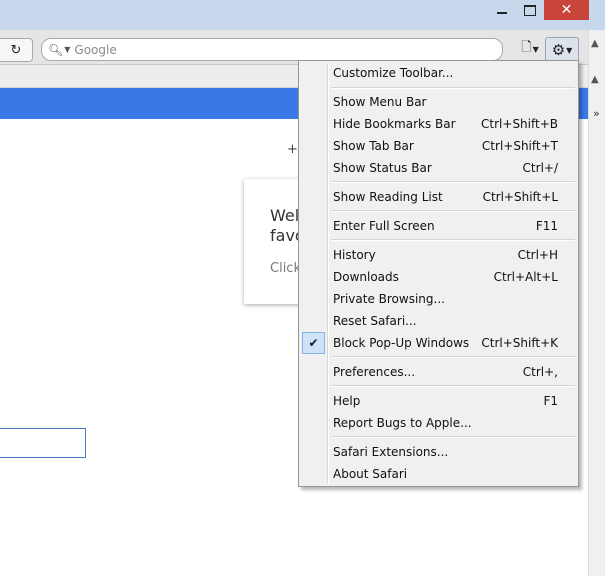 The height and width of the screenshot is (576, 605). Describe the element at coordinates (438, 372) in the screenshot. I see `menu-item-preferences: Preferences... Ctrl+,` at that location.